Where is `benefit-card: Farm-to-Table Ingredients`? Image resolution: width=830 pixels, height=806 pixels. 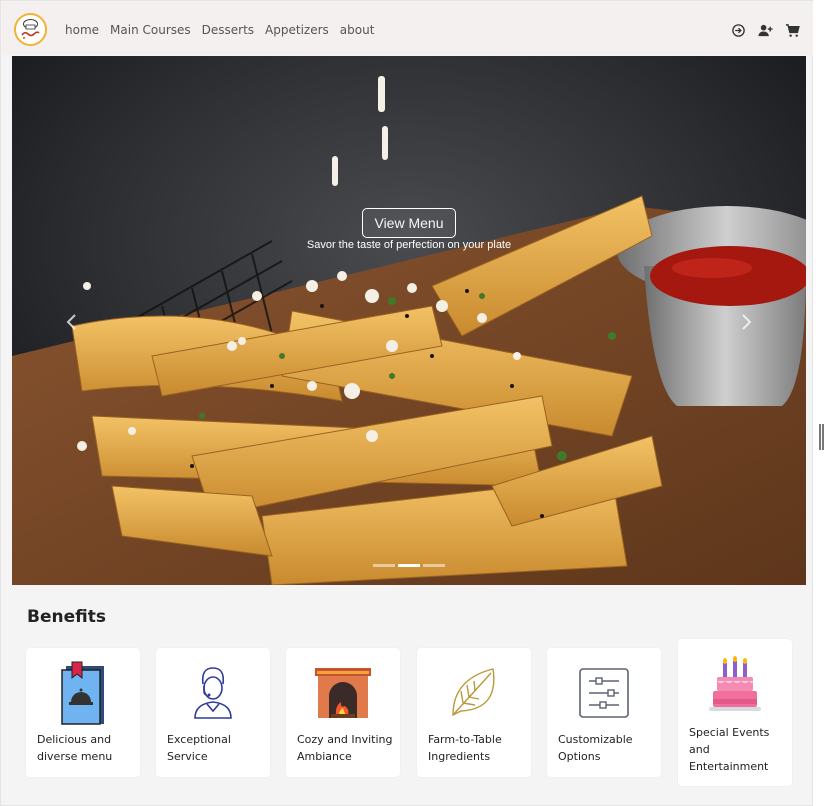 benefit-card: Farm-to-Table Ingredients is located at coordinates (474, 712).